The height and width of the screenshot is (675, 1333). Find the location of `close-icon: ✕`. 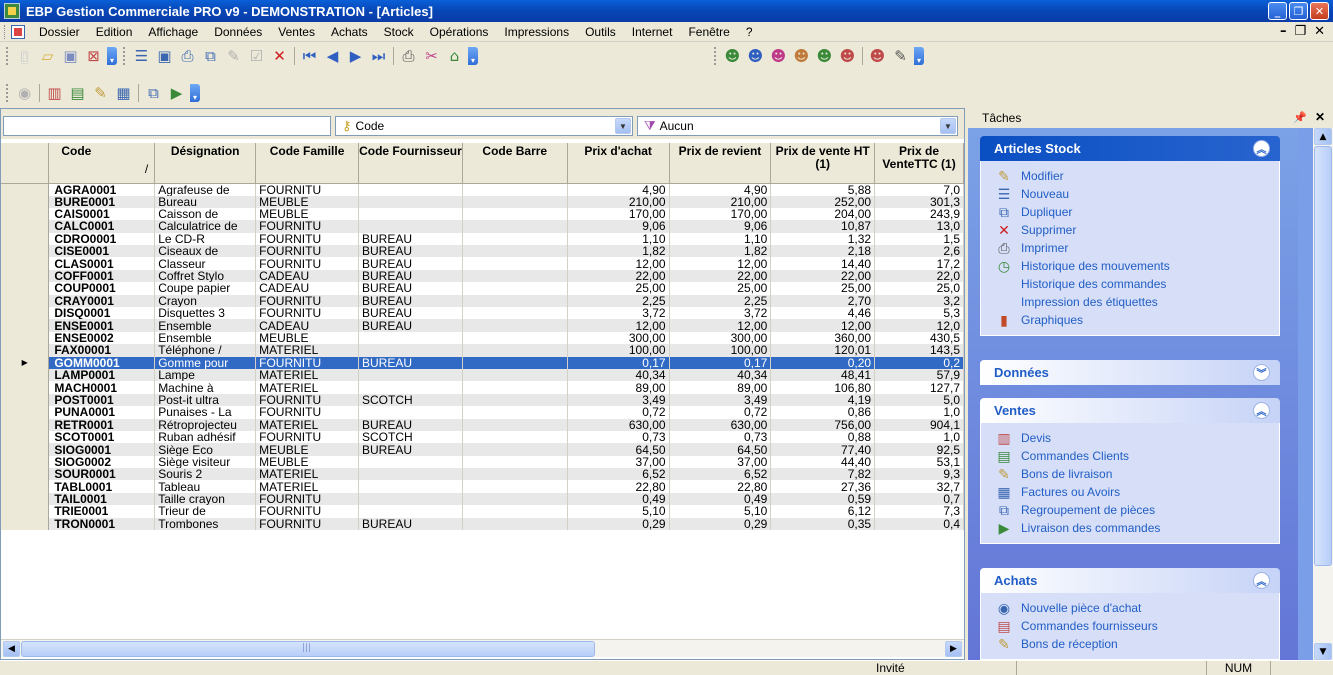

close-icon: ✕ is located at coordinates (1320, 117).